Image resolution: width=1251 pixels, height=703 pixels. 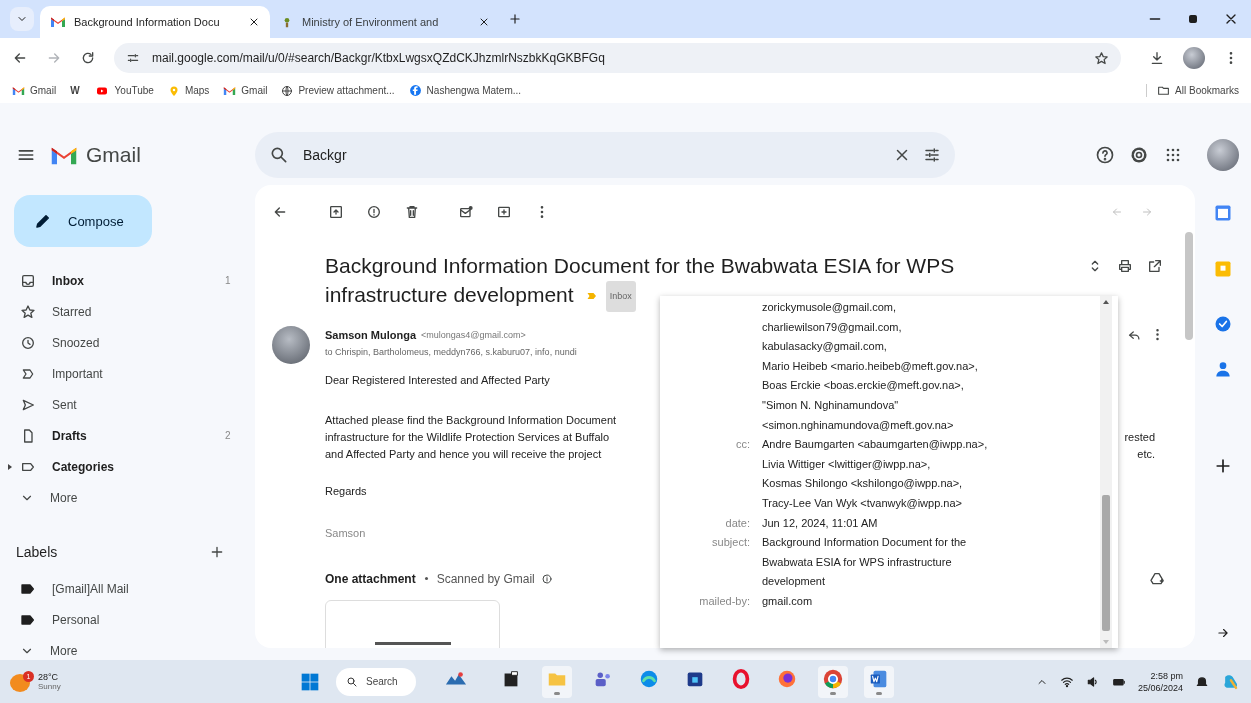 What do you see at coordinates (1202, 681) in the screenshot?
I see `bell-icon` at bounding box center [1202, 681].